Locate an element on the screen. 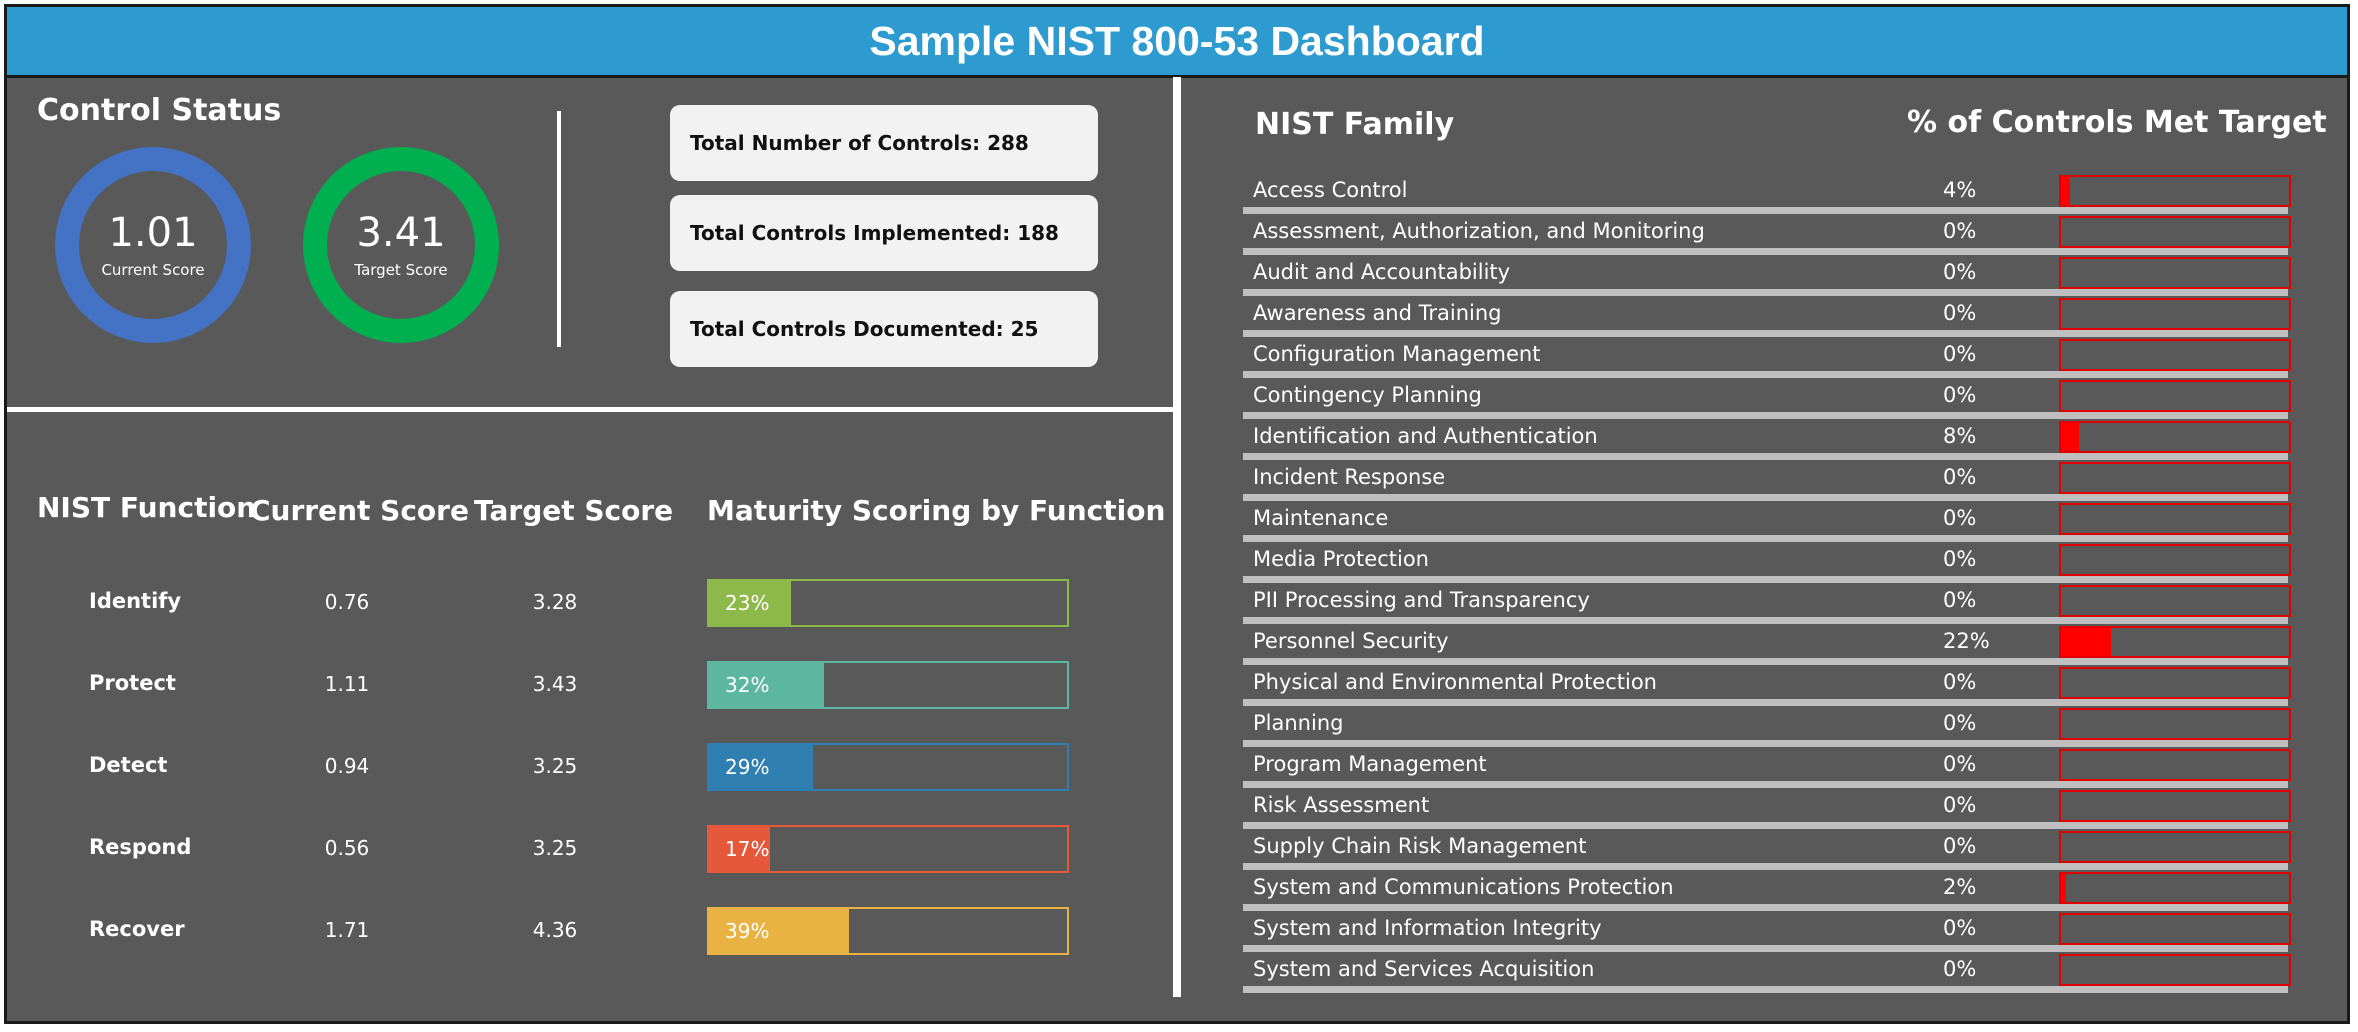 The height and width of the screenshot is (1032, 2358). family-row: Identification and Authentication 8% is located at coordinates (1768, 439).